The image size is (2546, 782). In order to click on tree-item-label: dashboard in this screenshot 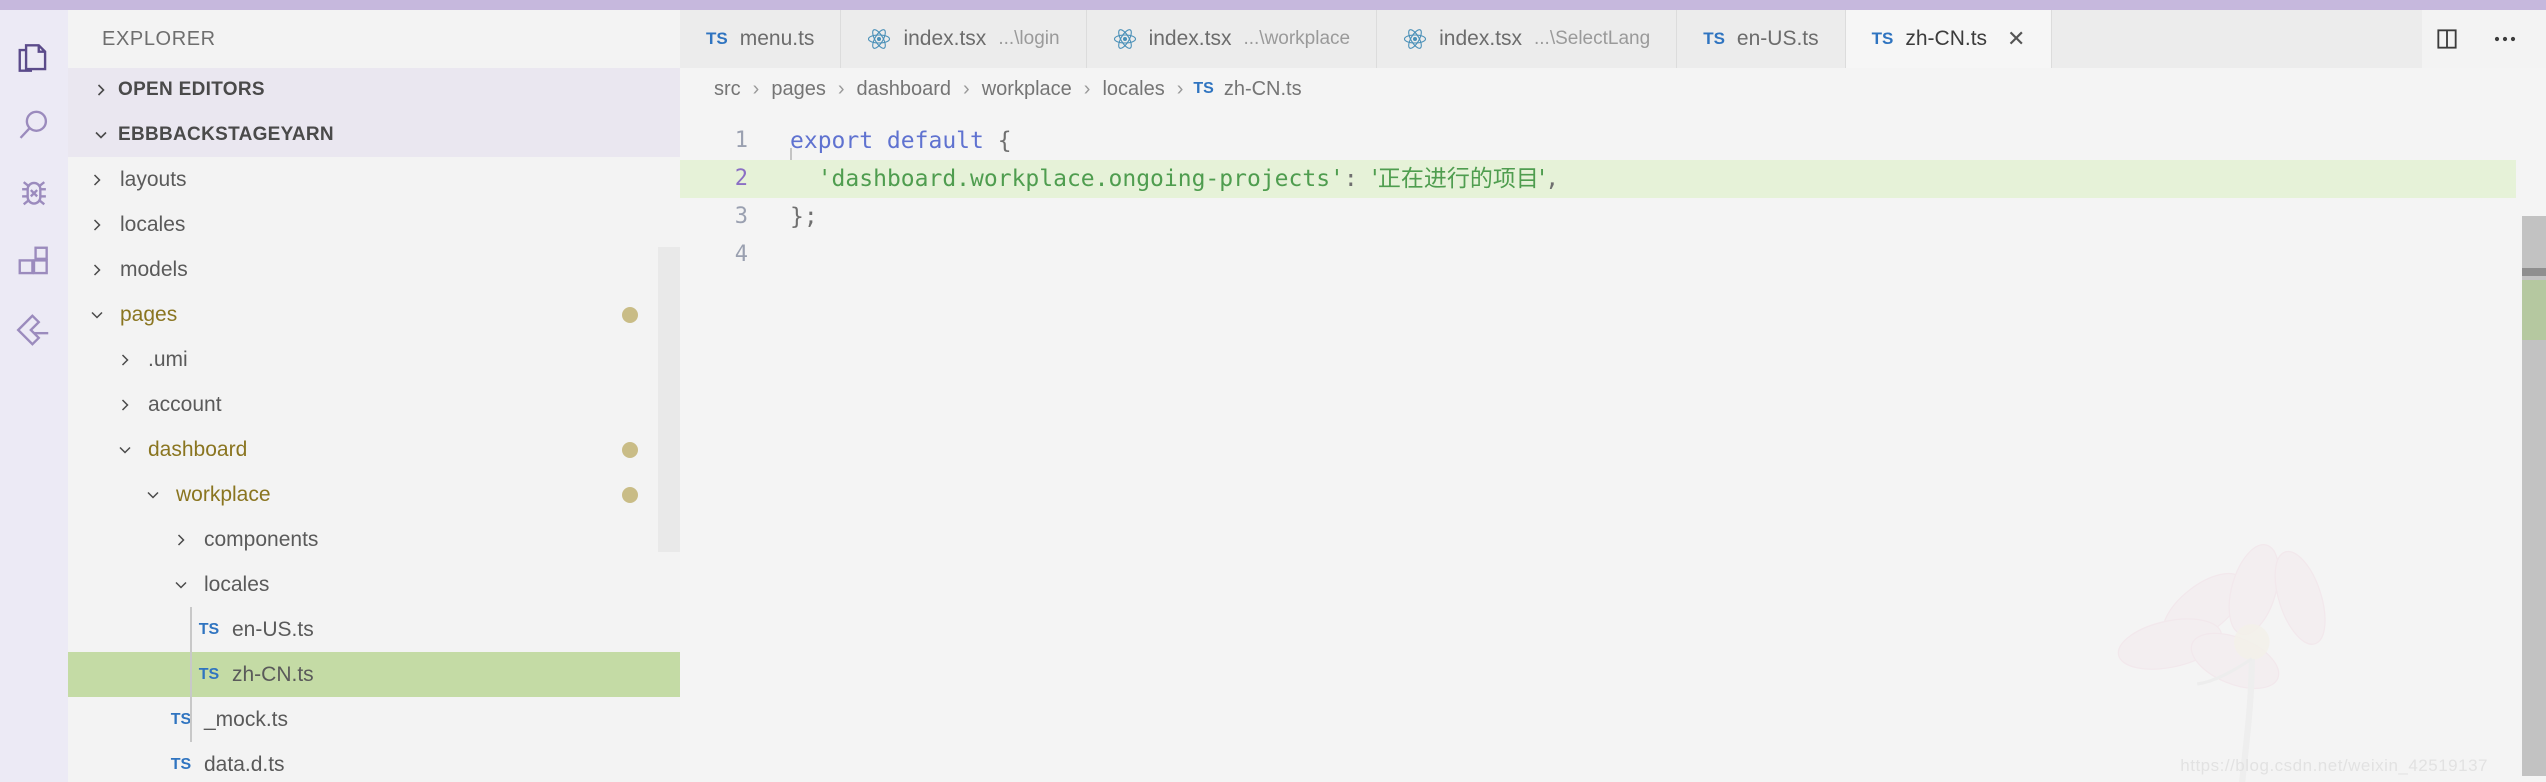, I will do `click(198, 449)`.